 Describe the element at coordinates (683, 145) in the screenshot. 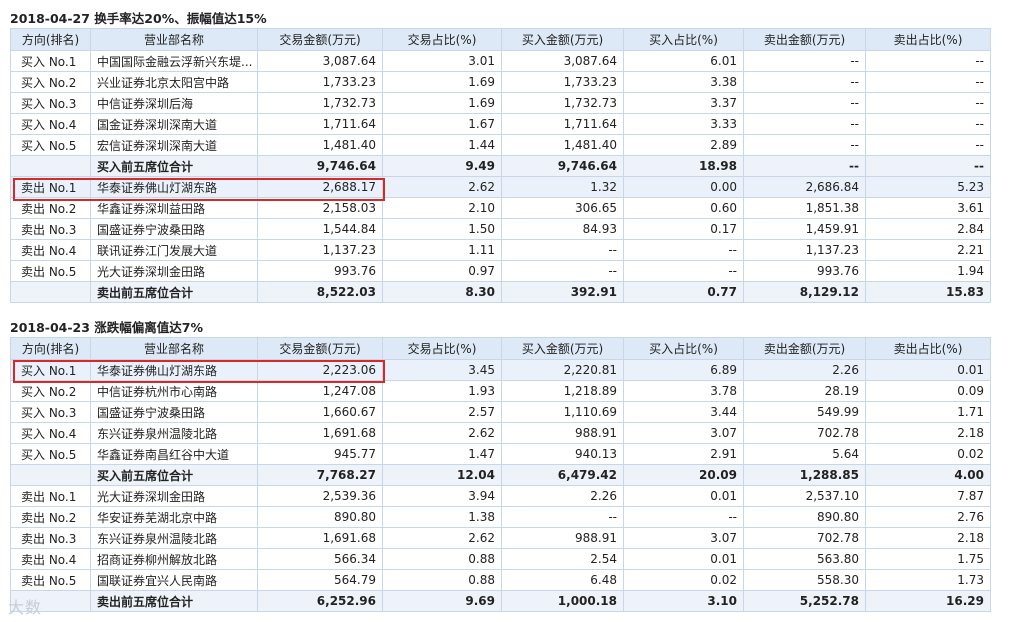

I see `cell-buypct: 2.89` at that location.